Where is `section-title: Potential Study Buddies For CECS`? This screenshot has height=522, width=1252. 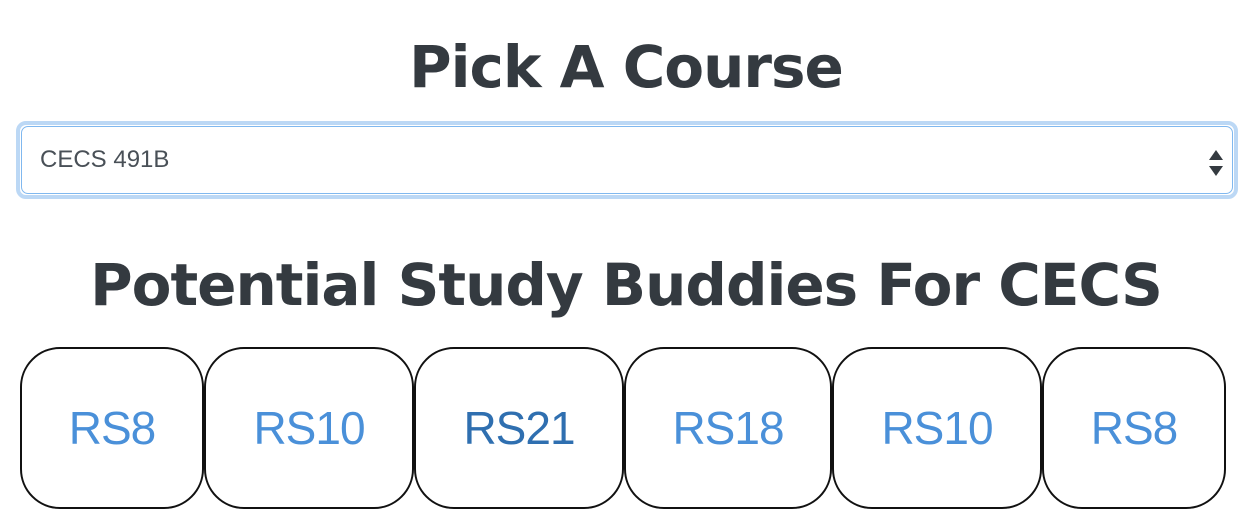
section-title: Potential Study Buddies For CECS is located at coordinates (626, 285).